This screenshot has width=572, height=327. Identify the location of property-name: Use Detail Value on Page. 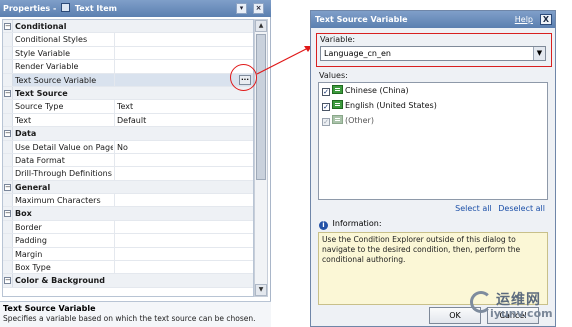
(64, 147).